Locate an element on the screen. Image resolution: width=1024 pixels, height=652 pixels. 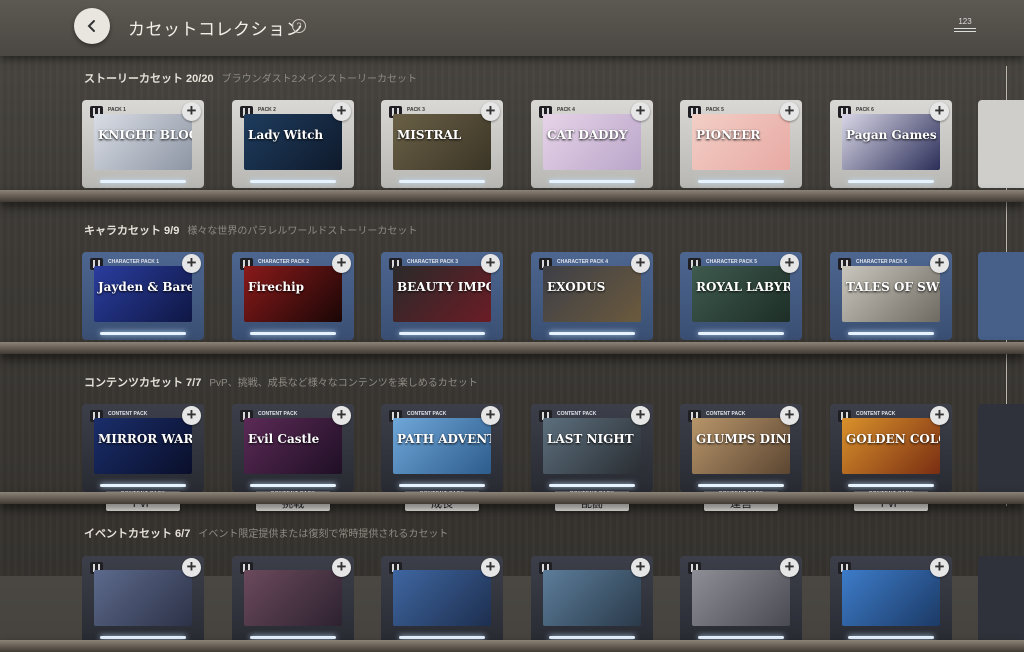
cassette-artwork: PATH ADVENTURE is located at coordinates (442, 446).